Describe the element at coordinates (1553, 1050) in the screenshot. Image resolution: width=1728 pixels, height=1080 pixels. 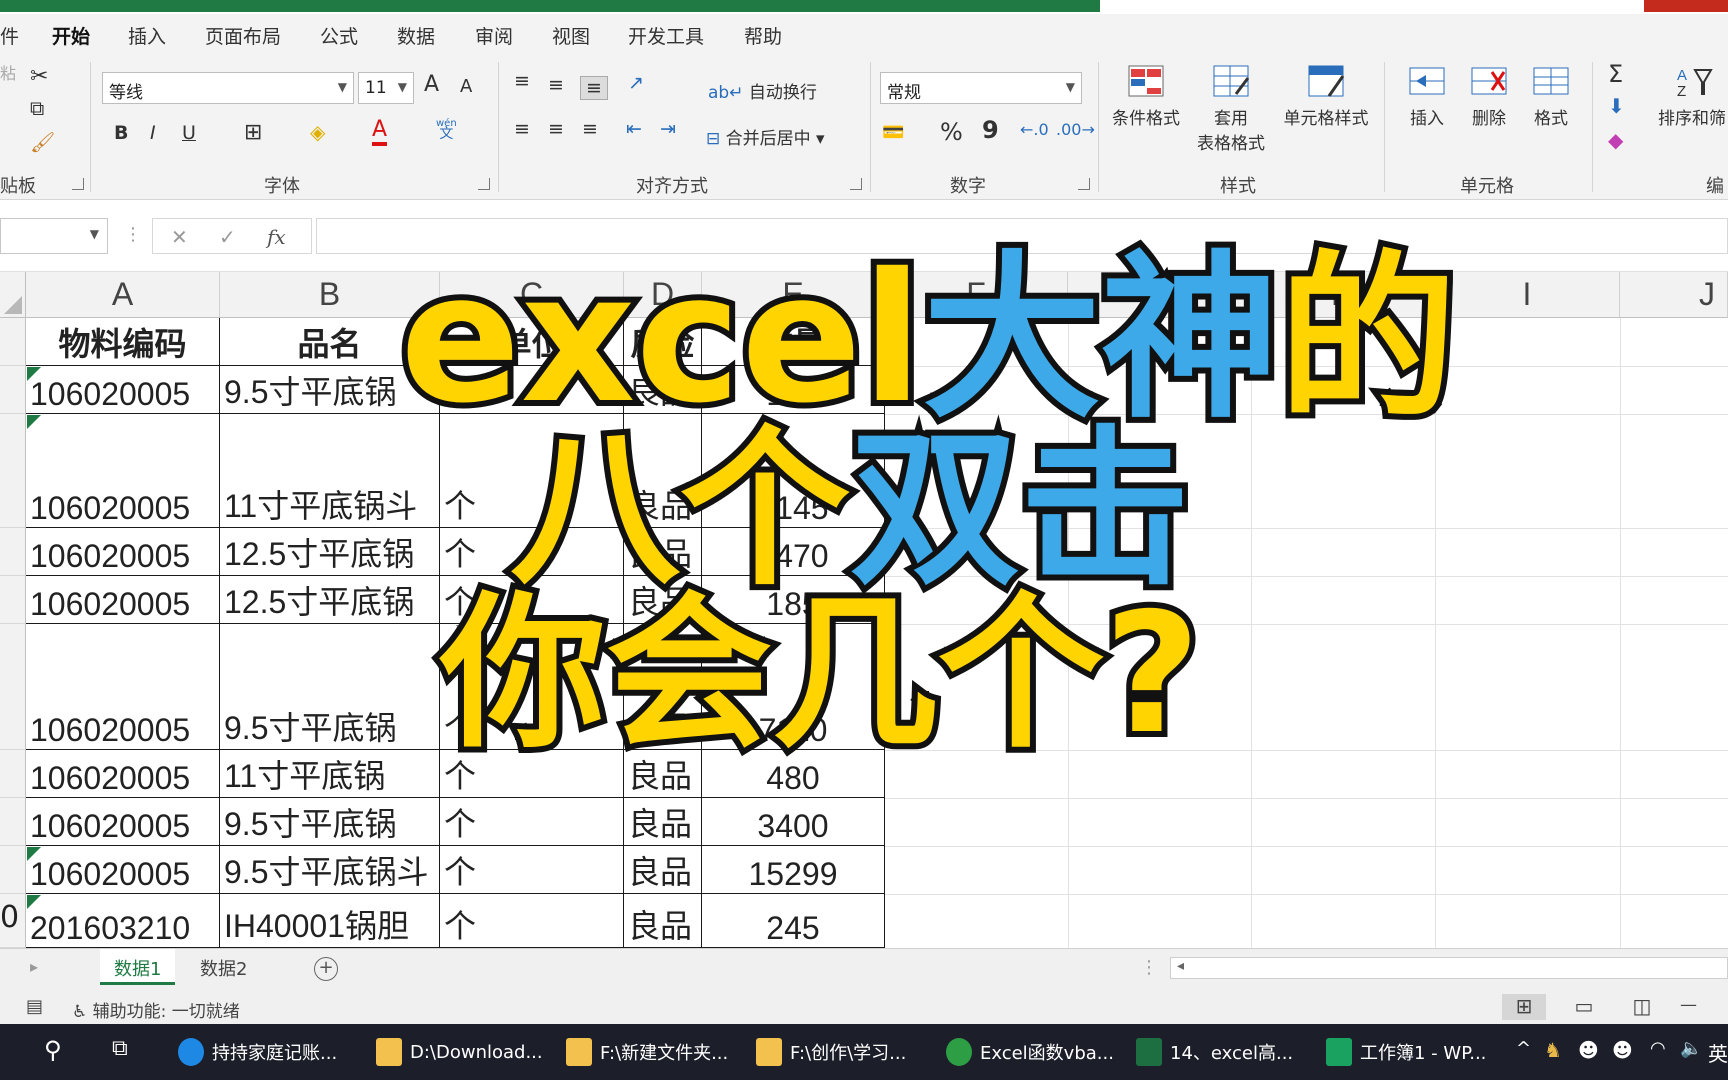
I see `tray-app-icon: ♞` at that location.